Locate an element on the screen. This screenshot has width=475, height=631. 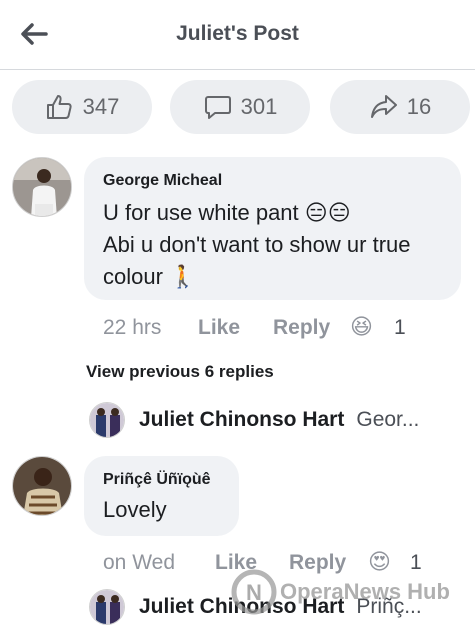
watermark: N OperaNews Hub is located at coordinates (339, 592).